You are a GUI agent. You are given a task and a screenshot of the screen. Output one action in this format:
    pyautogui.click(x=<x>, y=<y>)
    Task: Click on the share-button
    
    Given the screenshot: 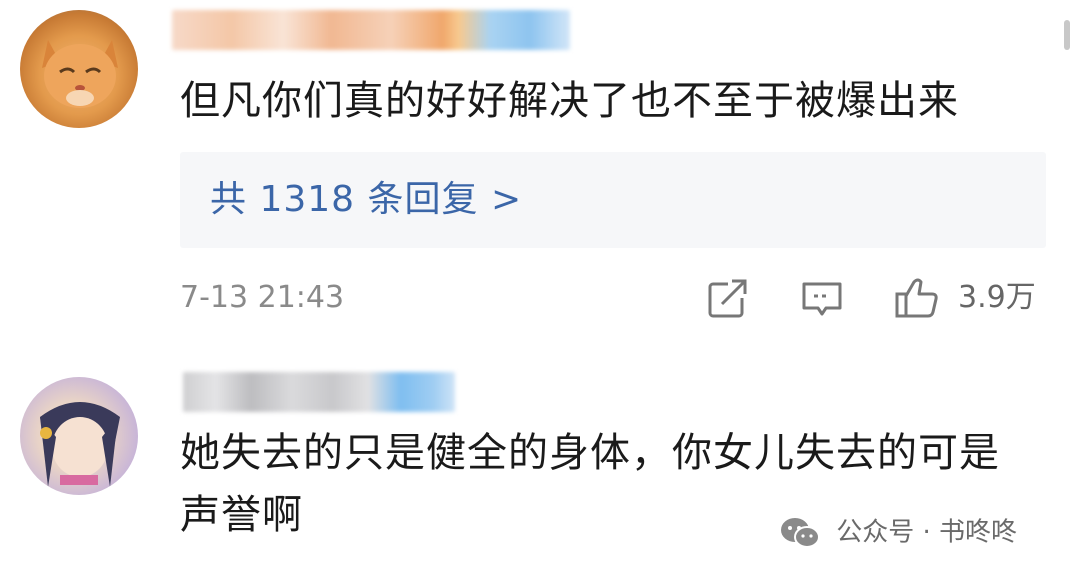 What is the action you would take?
    pyautogui.click(x=728, y=298)
    